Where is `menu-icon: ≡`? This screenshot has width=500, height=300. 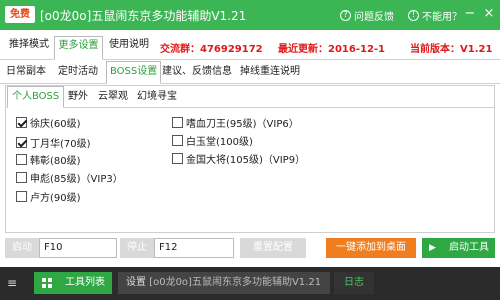 menu-icon: ≡ is located at coordinates (12, 283).